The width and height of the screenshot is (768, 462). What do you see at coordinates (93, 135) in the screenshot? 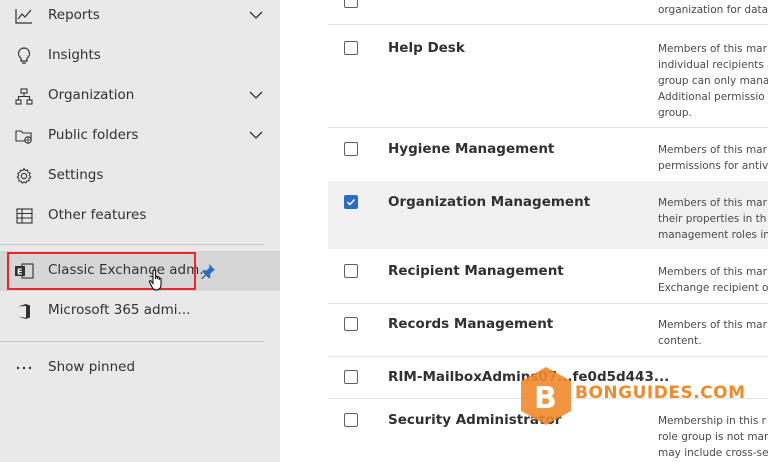
I see `nav-label: Public folders` at bounding box center [93, 135].